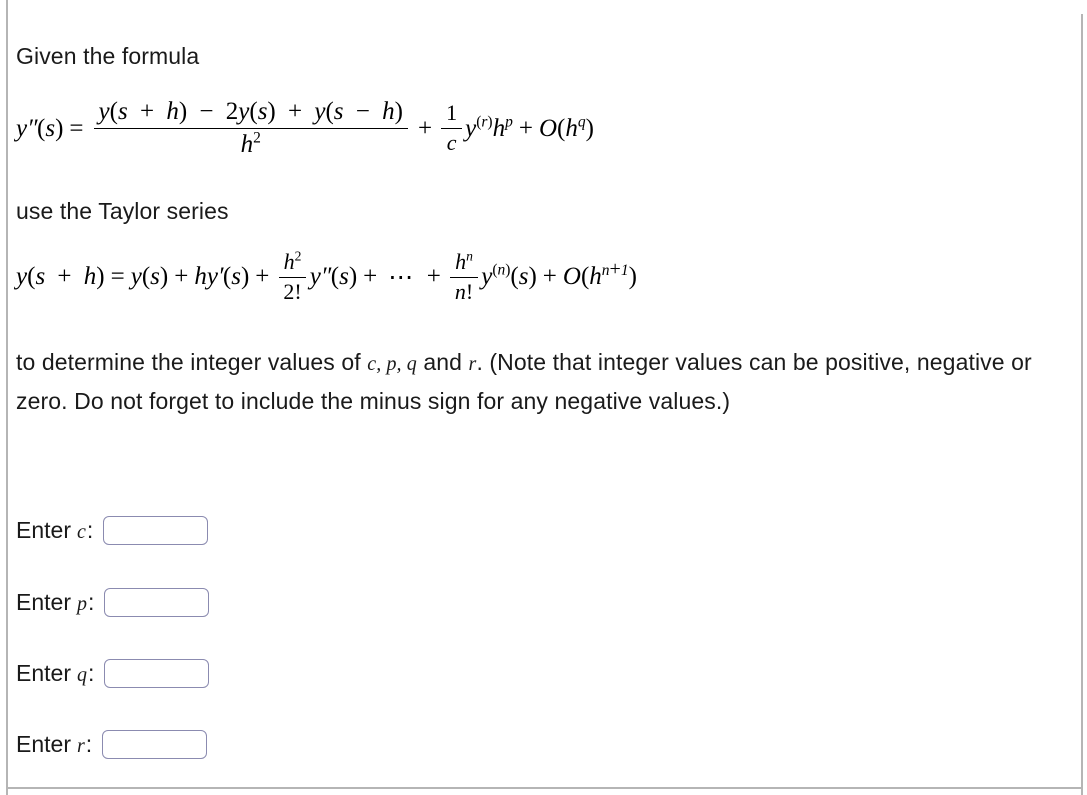  Describe the element at coordinates (262, 277) in the screenshot. I see `eq2-plus-2: +` at that location.